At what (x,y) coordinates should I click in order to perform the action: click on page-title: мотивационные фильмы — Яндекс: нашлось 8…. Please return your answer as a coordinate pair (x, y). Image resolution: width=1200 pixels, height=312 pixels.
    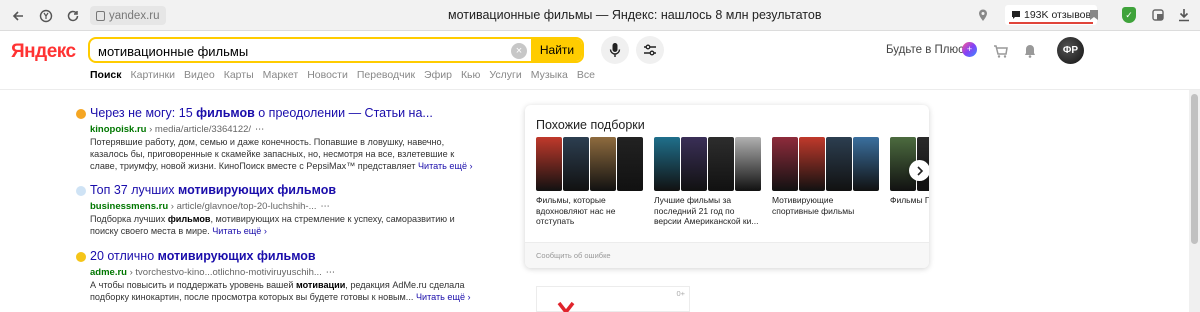
    Looking at the image, I should click on (635, 15).